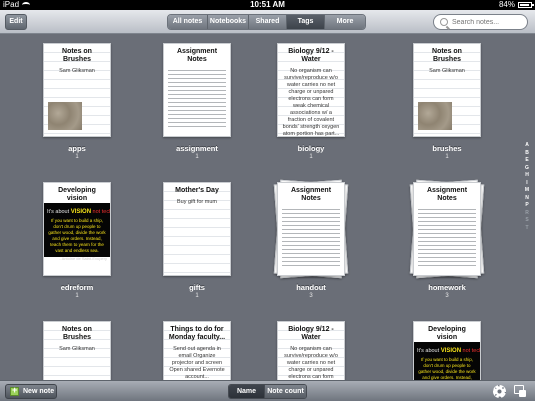 The height and width of the screenshot is (401, 535). I want to click on tag-item: Assignment Notes assignment 1, so click(197, 101).